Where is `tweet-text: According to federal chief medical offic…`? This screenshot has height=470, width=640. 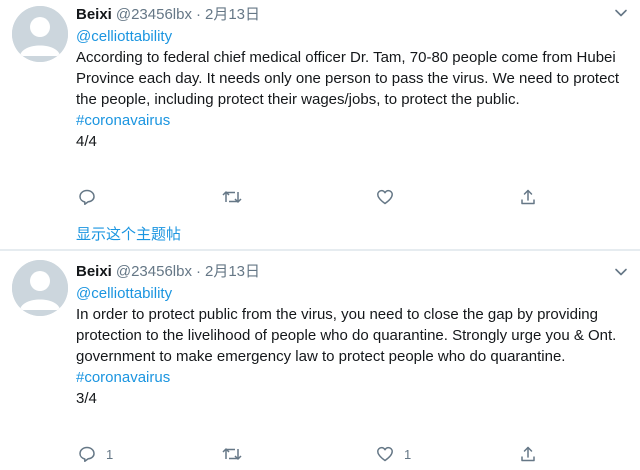 tweet-text: According to federal chief medical offic… is located at coordinates (348, 78).